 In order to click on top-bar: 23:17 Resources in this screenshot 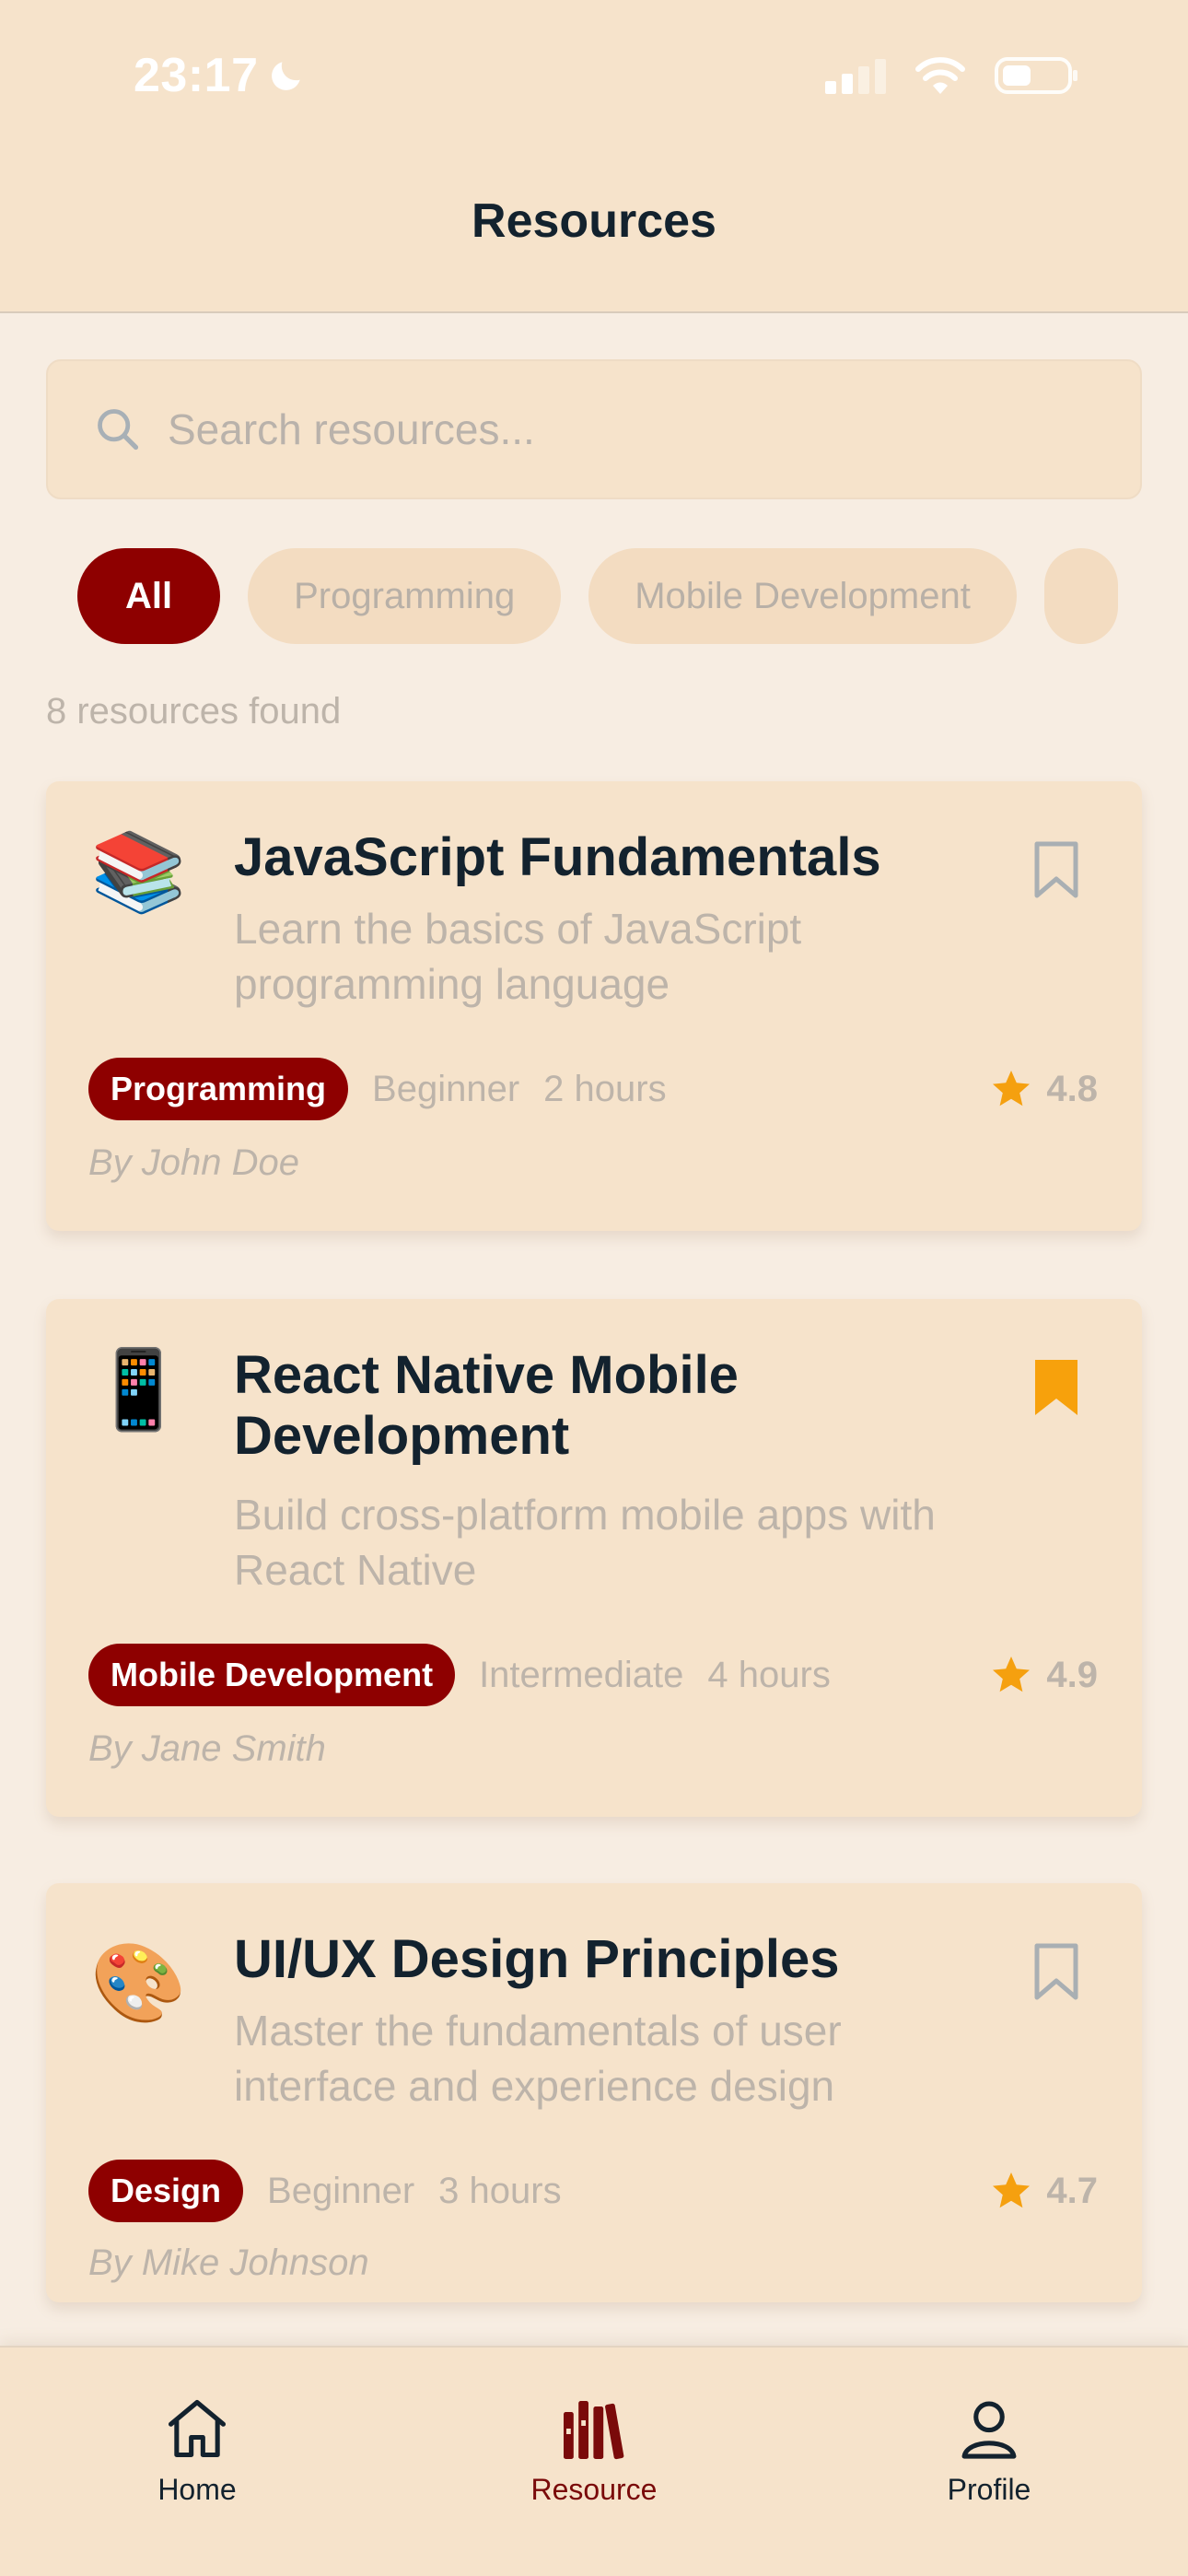, I will do `click(594, 156)`.